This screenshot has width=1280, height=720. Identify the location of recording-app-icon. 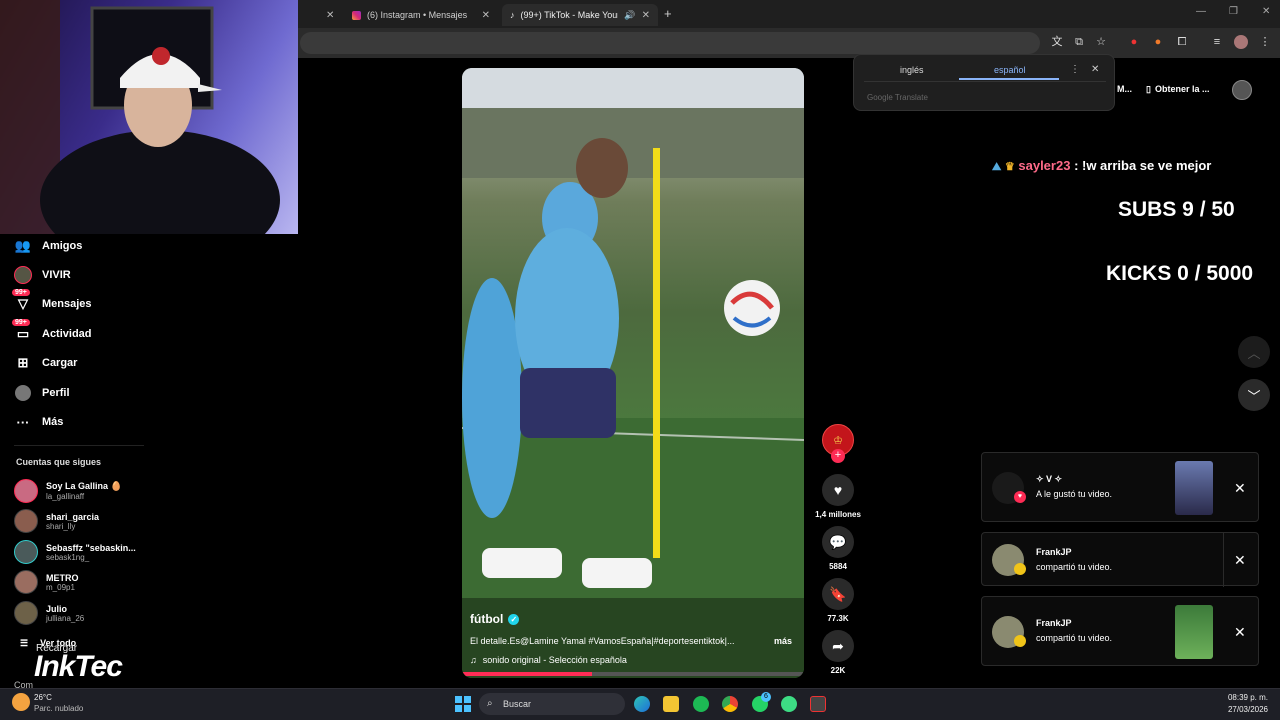
(818, 704).